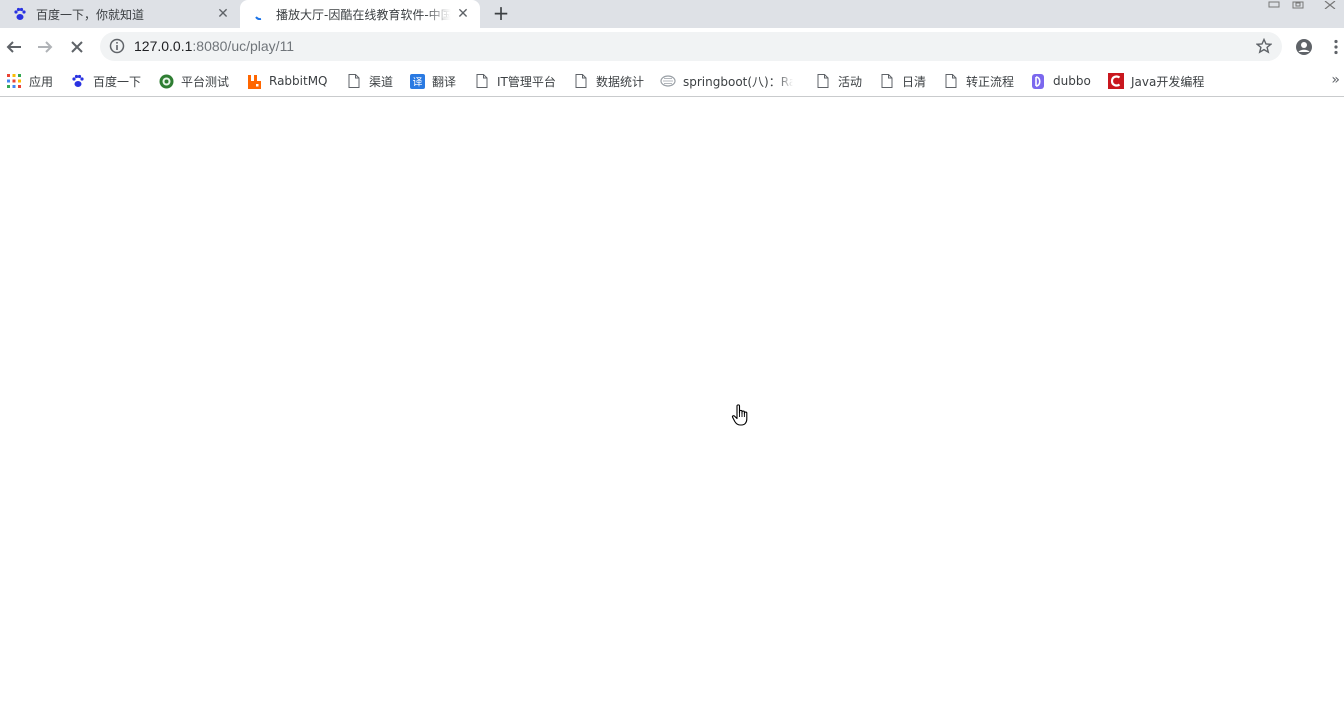 Image resolution: width=1344 pixels, height=708 pixels. Describe the element at coordinates (41, 81) in the screenshot. I see `bookmark-label: 应用` at that location.